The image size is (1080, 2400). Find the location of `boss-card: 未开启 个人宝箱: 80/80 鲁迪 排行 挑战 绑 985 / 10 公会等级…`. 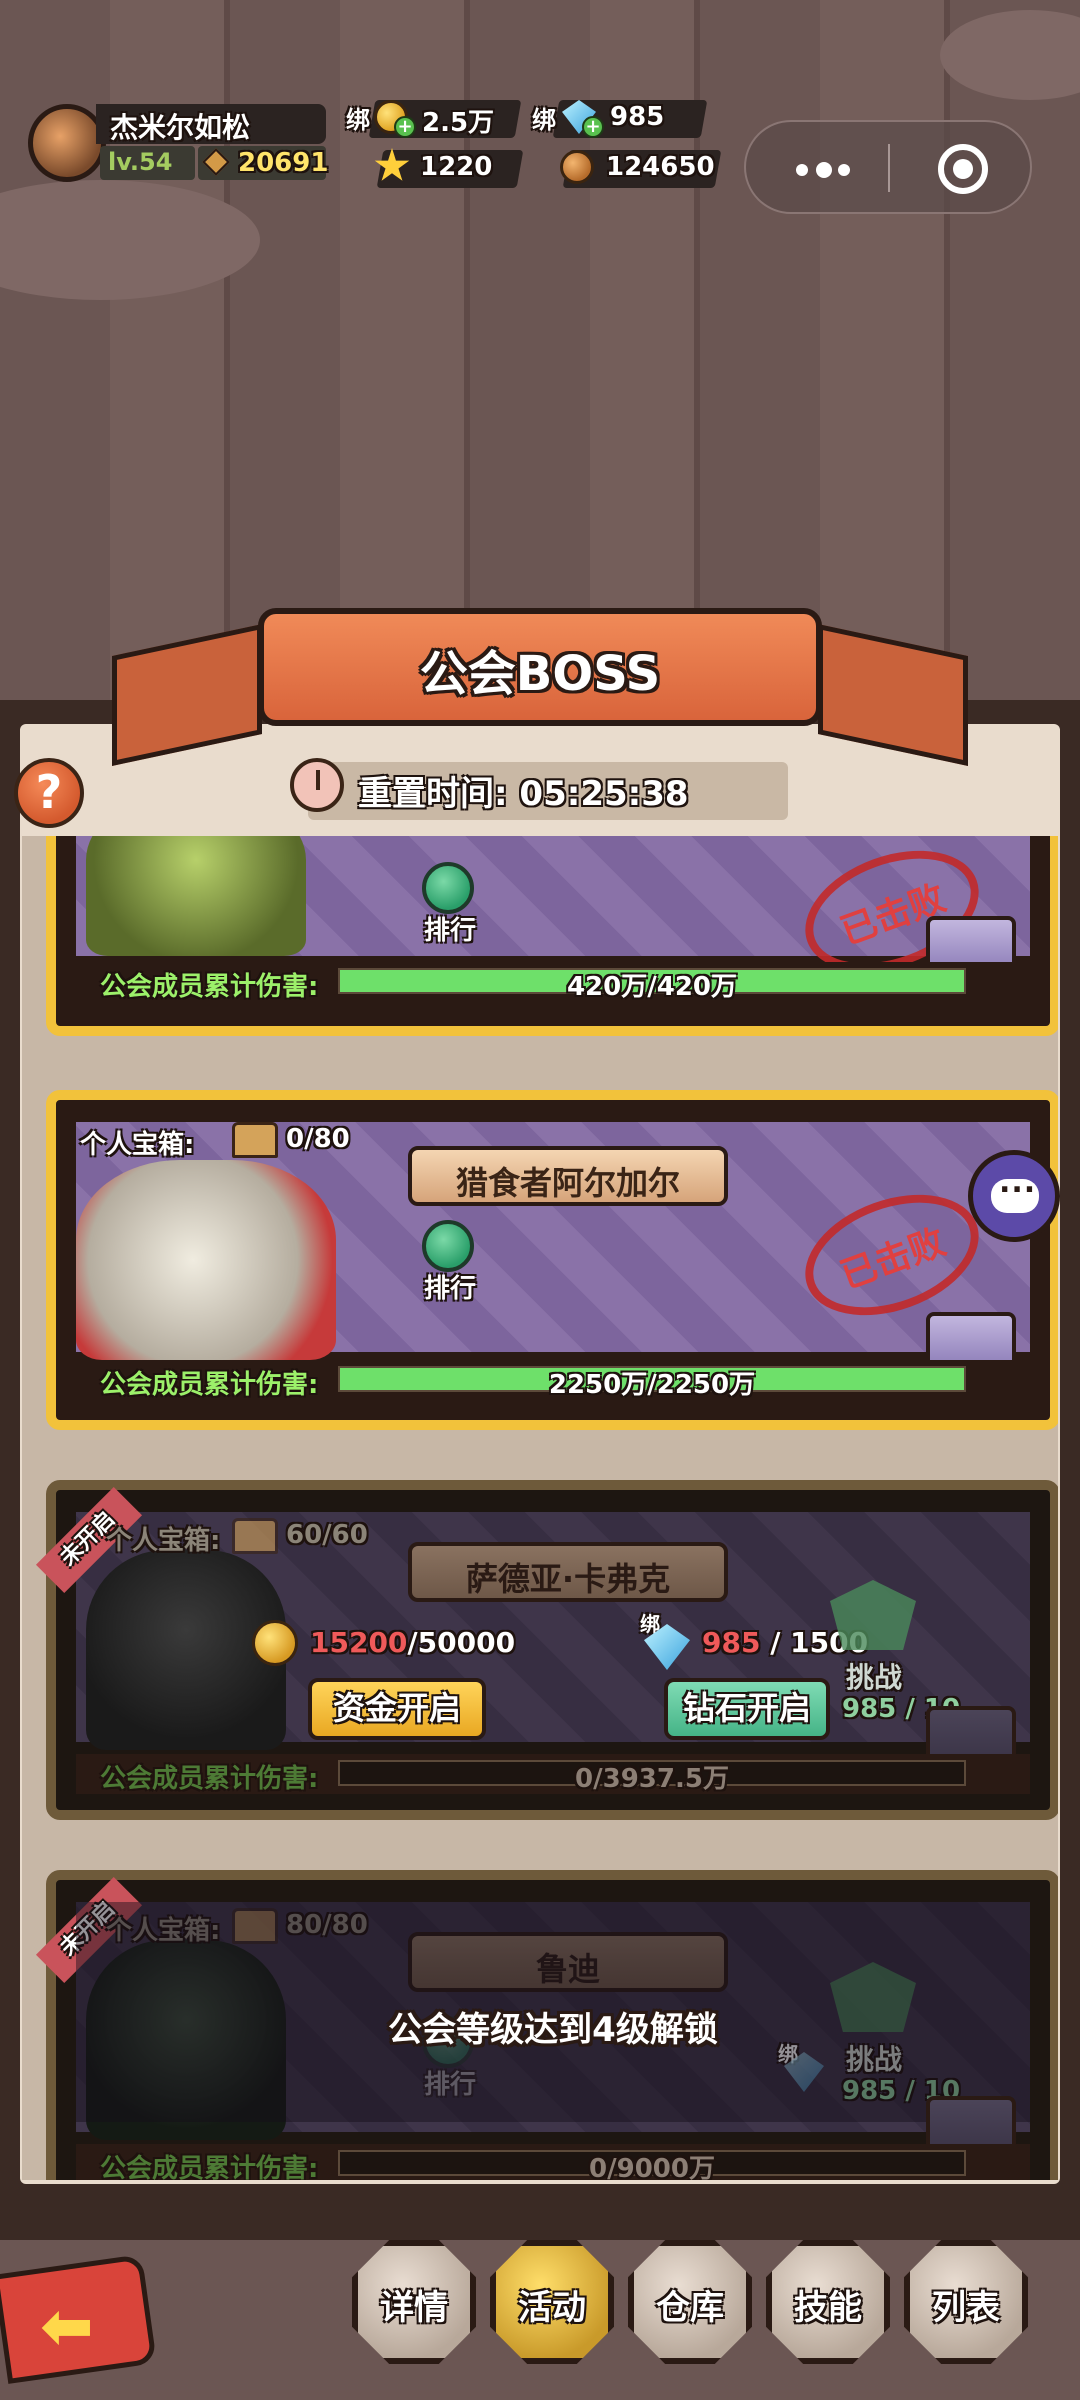

boss-card: 未开启 个人宝箱: 80/80 鲁迪 排行 挑战 绑 985 / 10 公会等级… is located at coordinates (546, 2025).